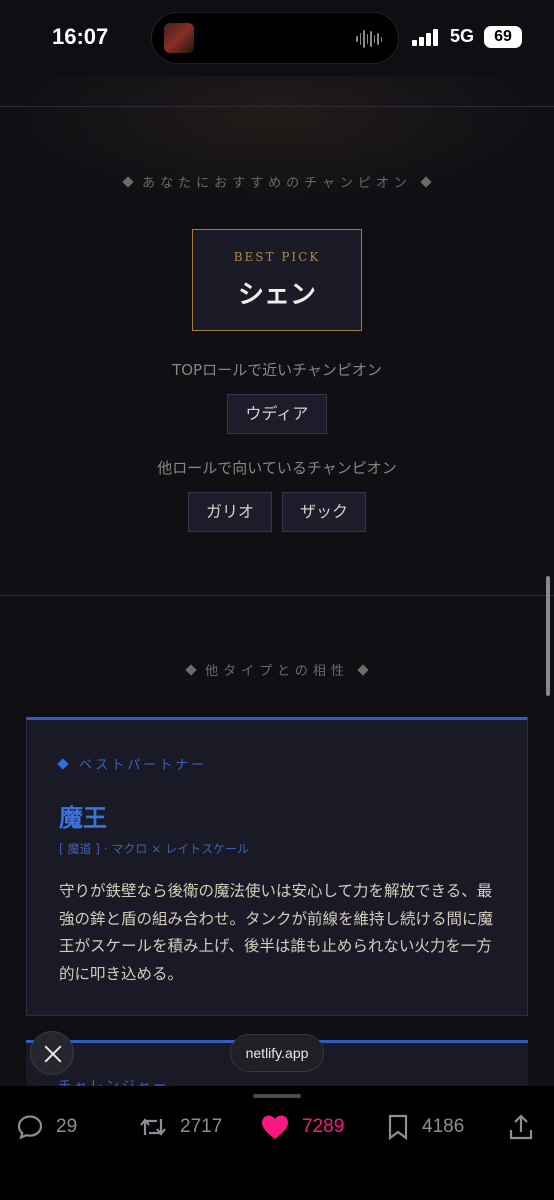 This screenshot has width=554, height=1200. I want to click on best-pick-champion: シェン, so click(276, 295).